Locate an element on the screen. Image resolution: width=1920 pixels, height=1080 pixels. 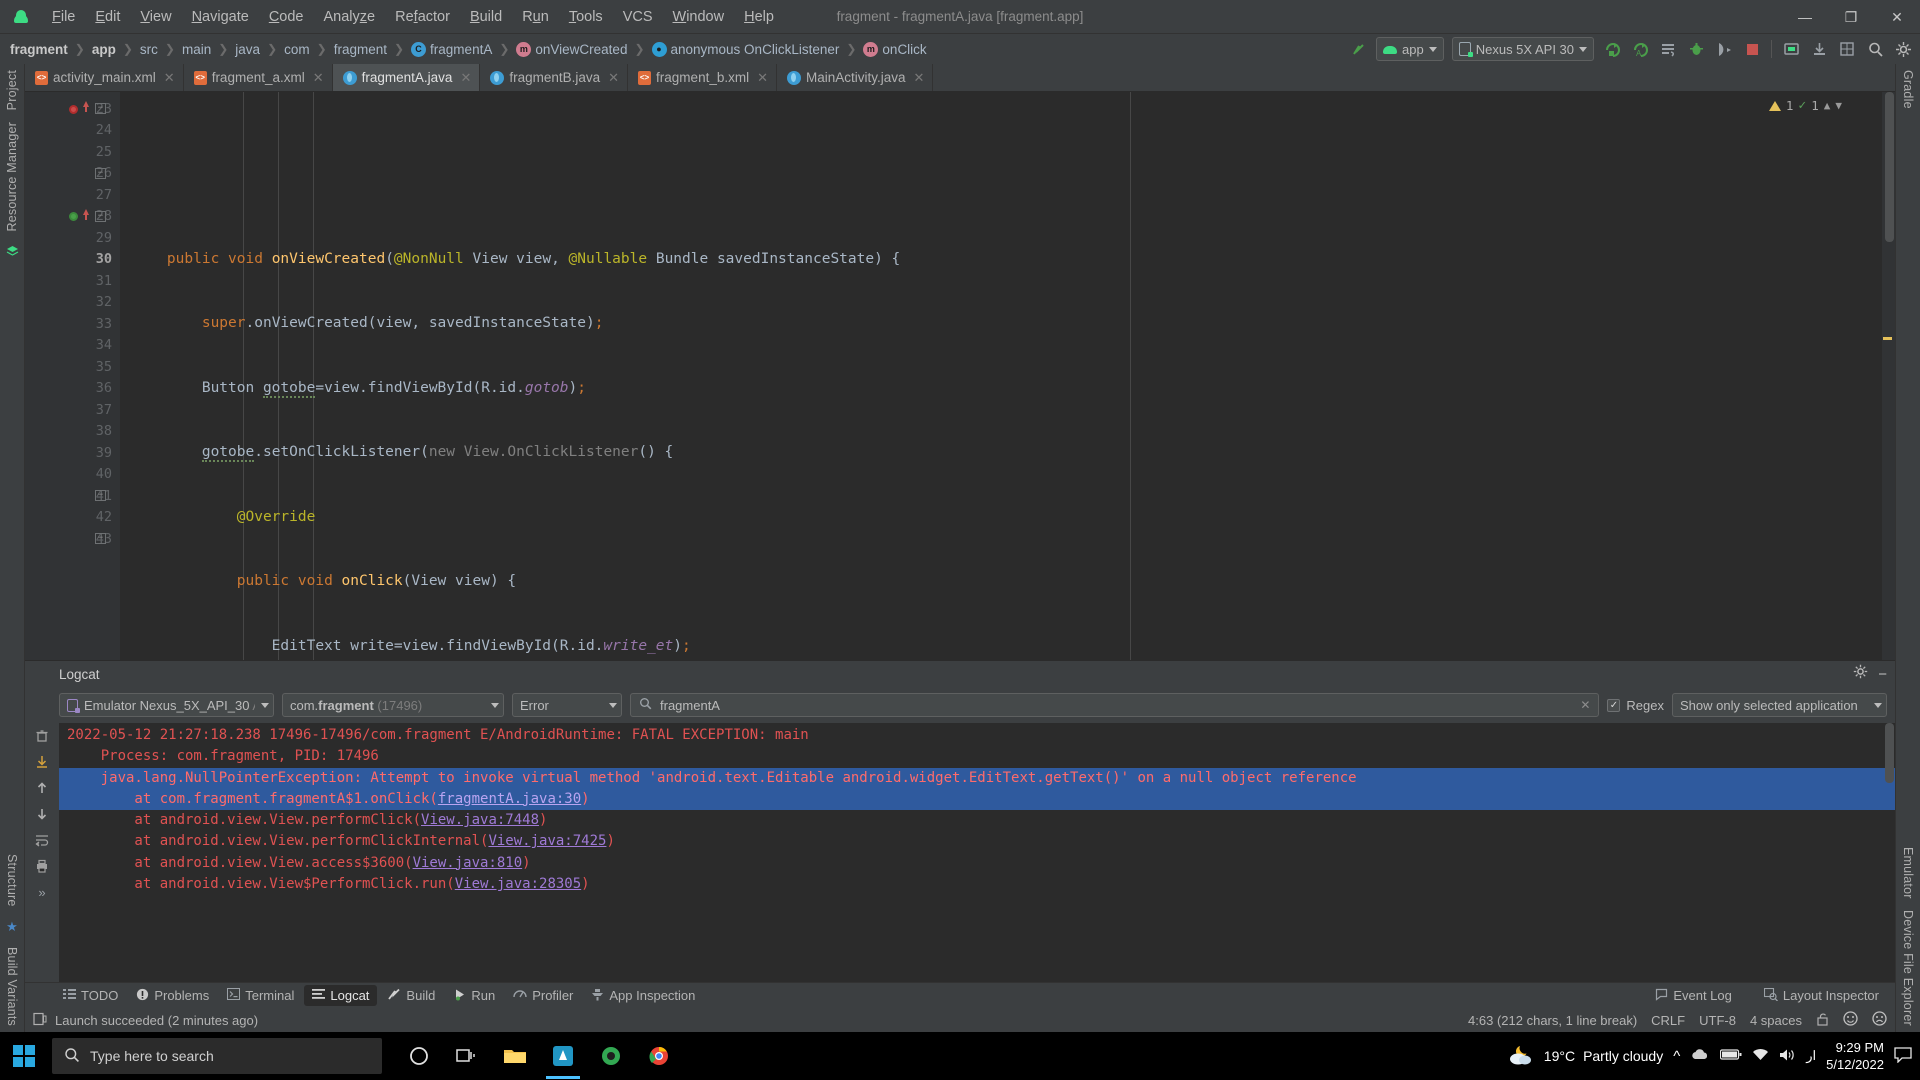
inspection-widget: 1 ✓ 1 ▲ ▼ is located at coordinates (1805, 106).